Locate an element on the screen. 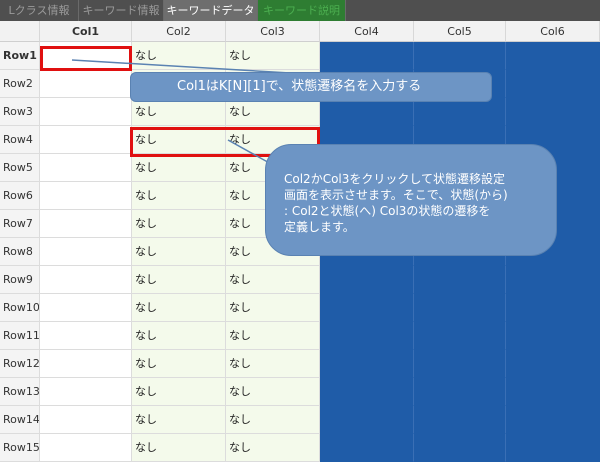 The height and width of the screenshot is (465, 600). row-header: Row3 is located at coordinates (20, 112).